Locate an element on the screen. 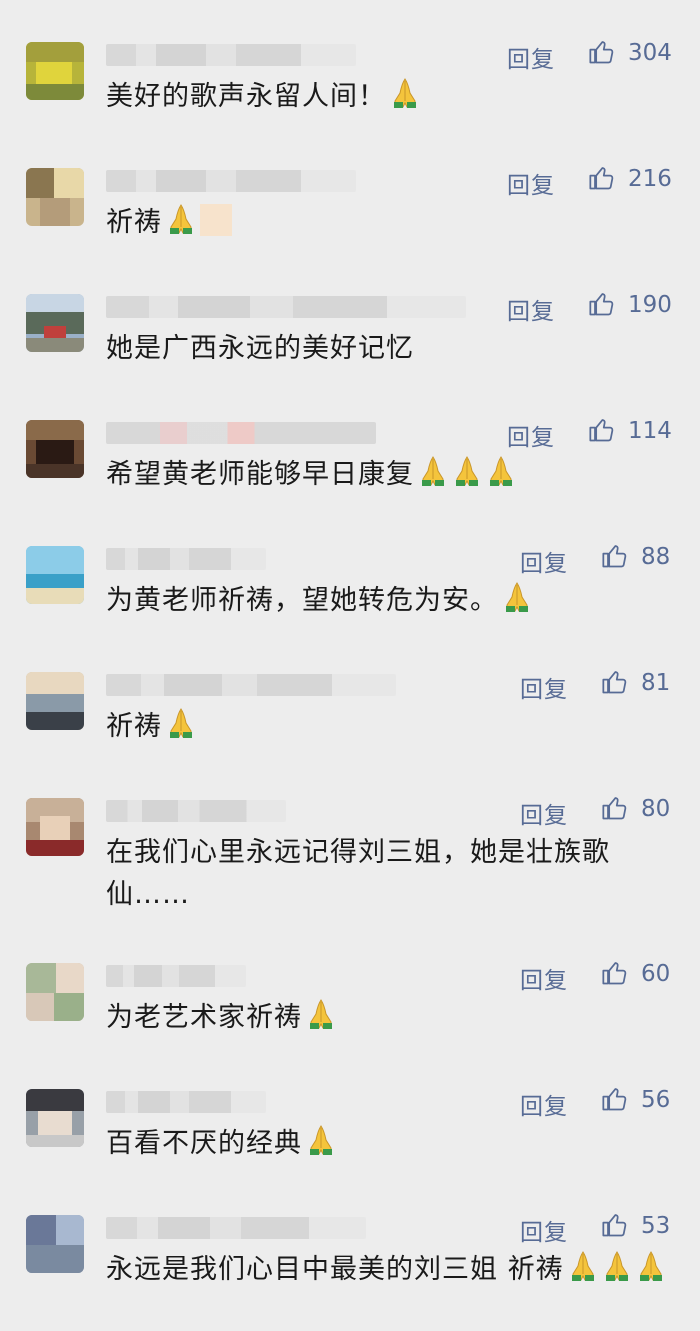  comment-item: 回复 60 为老艺术家祈祷 is located at coordinates (350, 984).